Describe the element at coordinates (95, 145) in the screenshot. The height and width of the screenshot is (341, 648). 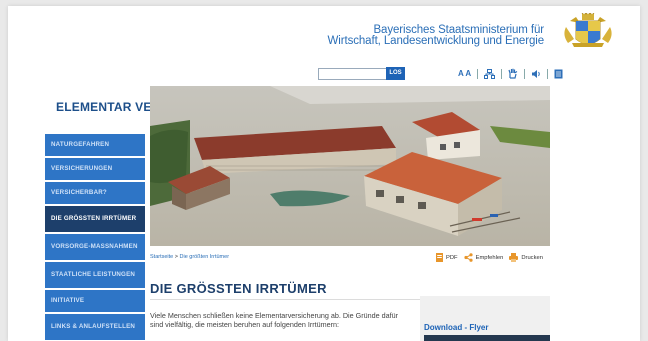
I see `nav-item-naturgefahren: NATURGEFAHREN` at that location.